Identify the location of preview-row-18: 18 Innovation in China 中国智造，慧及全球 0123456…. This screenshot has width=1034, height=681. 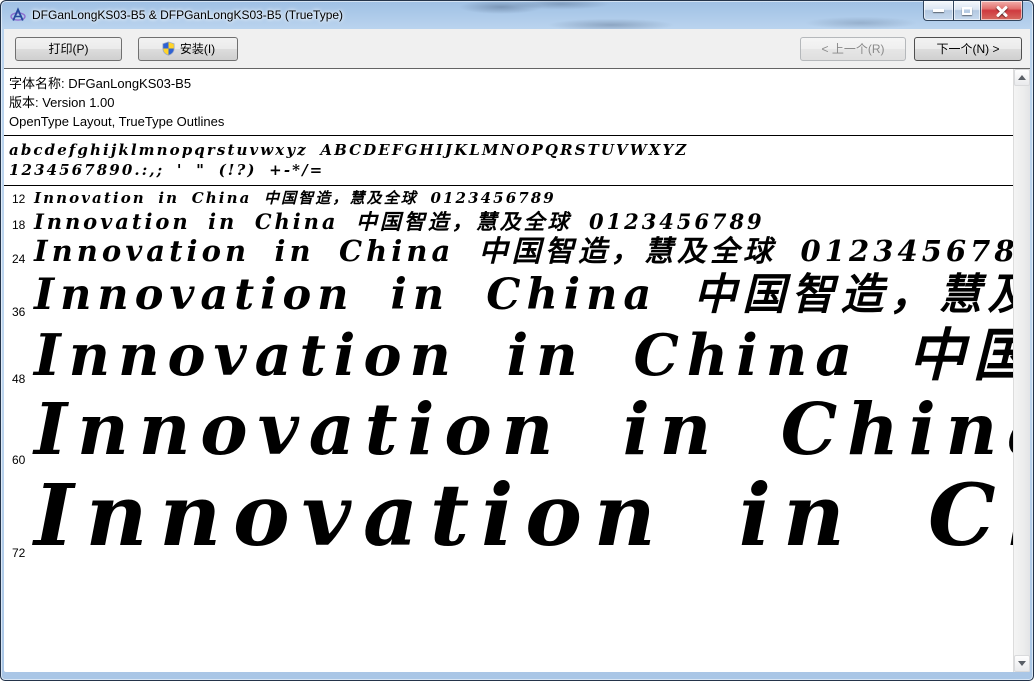
(508, 221).